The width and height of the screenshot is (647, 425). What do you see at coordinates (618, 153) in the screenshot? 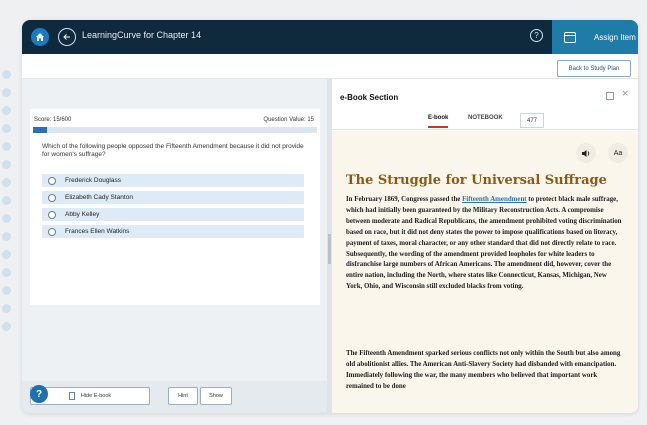
I see `text-size-button: Aa` at bounding box center [618, 153].